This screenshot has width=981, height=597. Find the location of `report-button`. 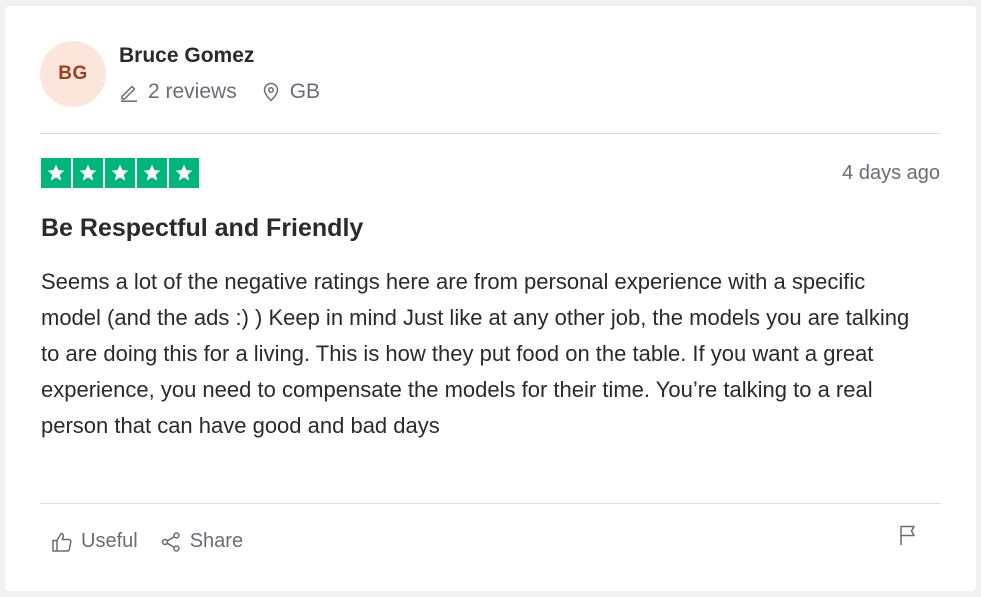

report-button is located at coordinates (908, 537).